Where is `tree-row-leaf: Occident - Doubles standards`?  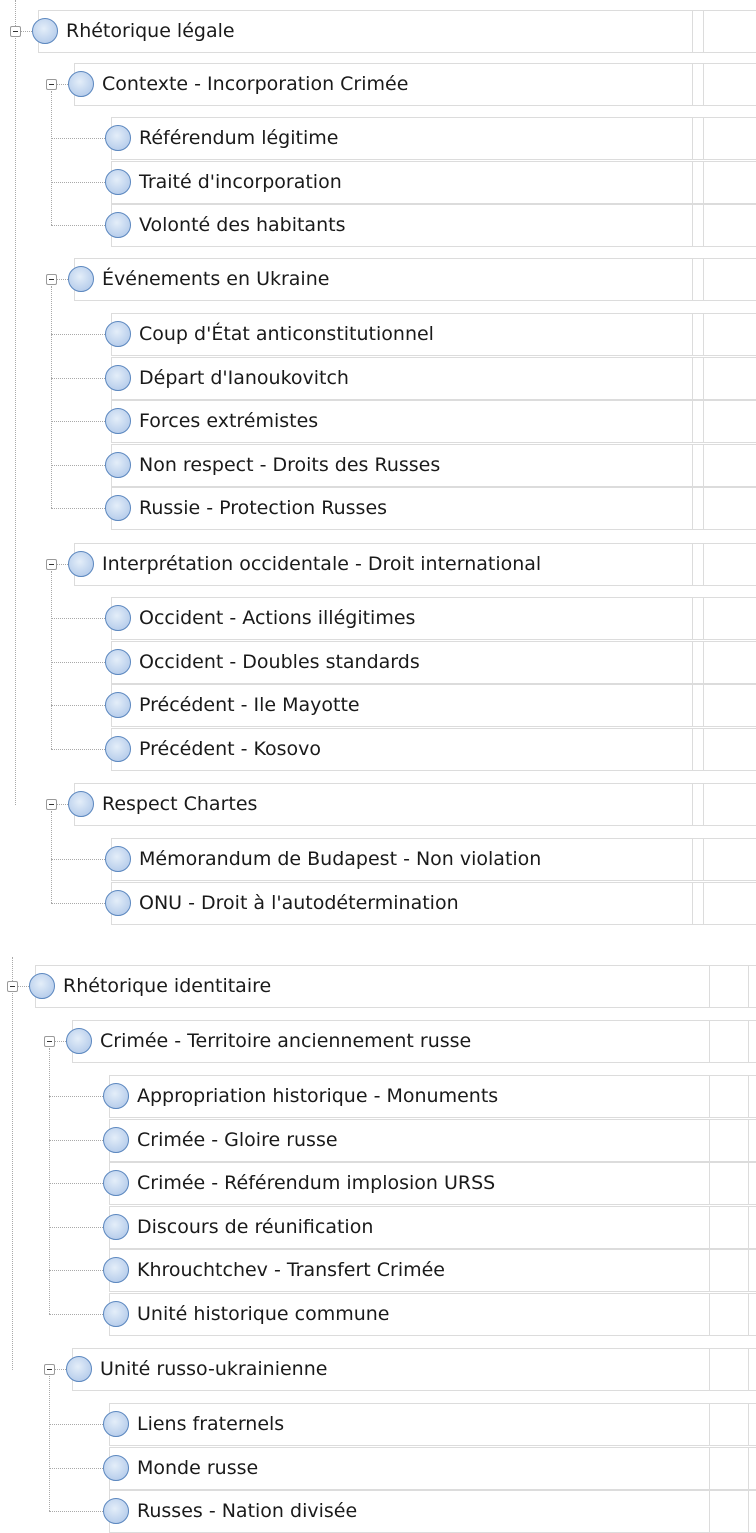 tree-row-leaf: Occident - Doubles standards is located at coordinates (378, 662).